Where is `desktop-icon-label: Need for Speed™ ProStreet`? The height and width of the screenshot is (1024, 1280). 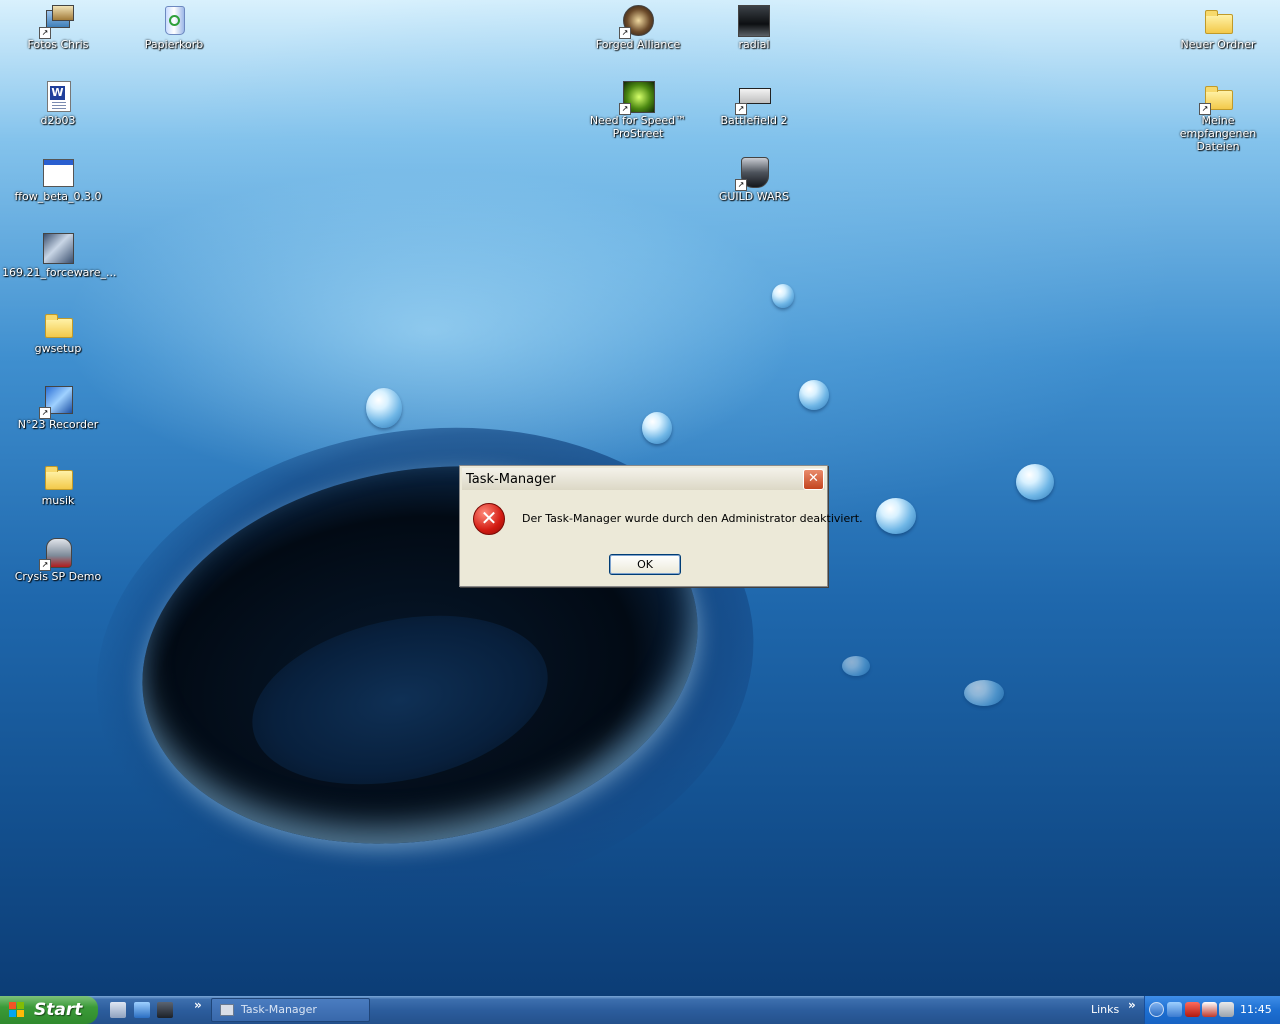 desktop-icon-label: Need for Speed™ ProStreet is located at coordinates (638, 127).